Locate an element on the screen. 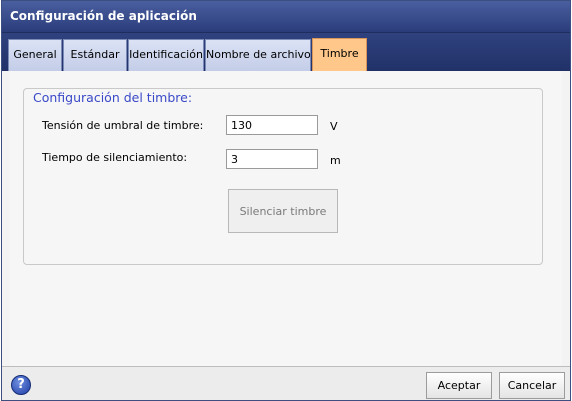  cancel-button: Cancelar is located at coordinates (532, 385).